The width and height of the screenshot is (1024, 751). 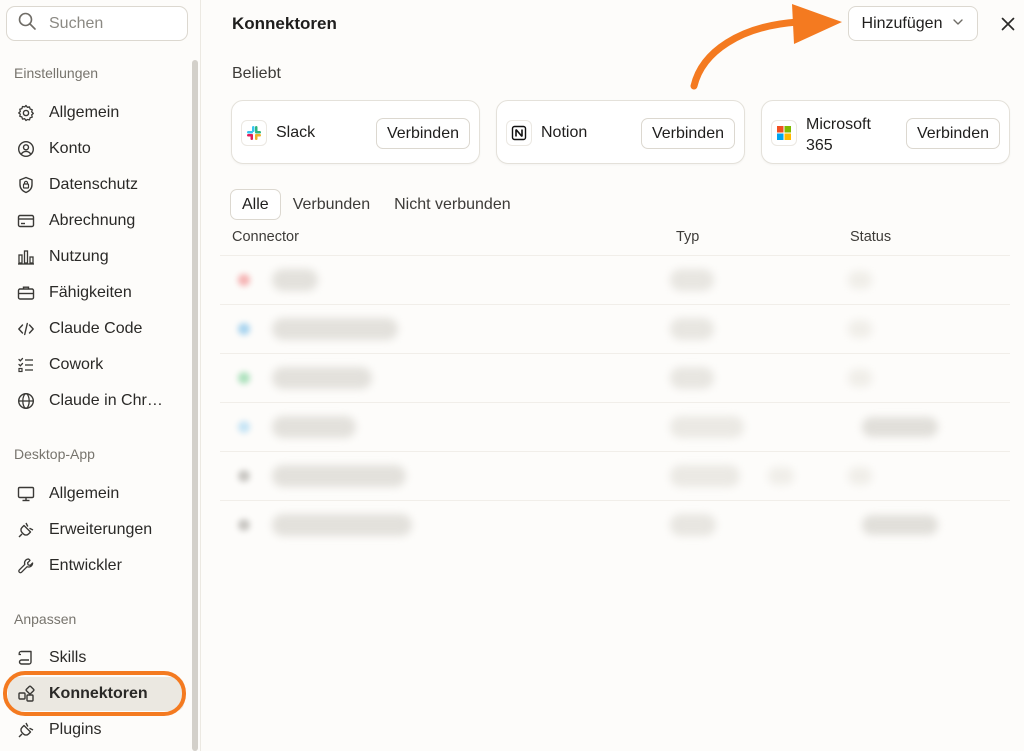 What do you see at coordinates (79, 256) in the screenshot?
I see `sidebar-item-label: Nutzung` at bounding box center [79, 256].